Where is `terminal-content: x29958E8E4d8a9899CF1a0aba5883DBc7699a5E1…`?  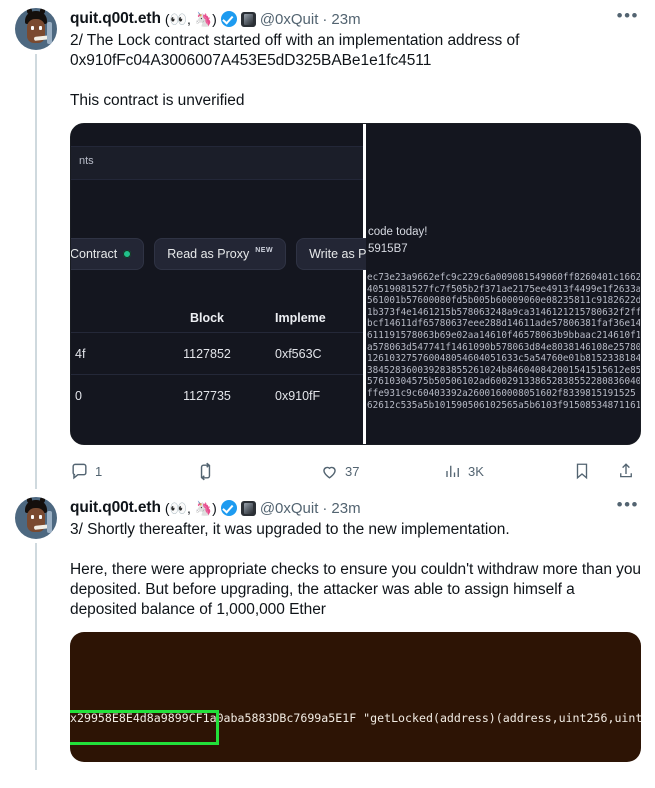 terminal-content: x29958E8E4d8a9899CF1a0aba5883DBc7699a5E1… is located at coordinates (355, 719).